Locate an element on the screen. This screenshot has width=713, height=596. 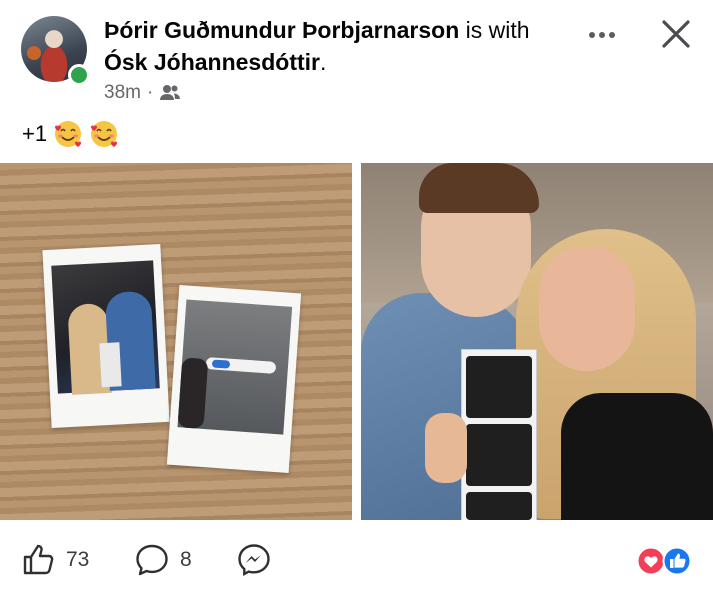
polaroid-test-image is located at coordinates (235, 367).